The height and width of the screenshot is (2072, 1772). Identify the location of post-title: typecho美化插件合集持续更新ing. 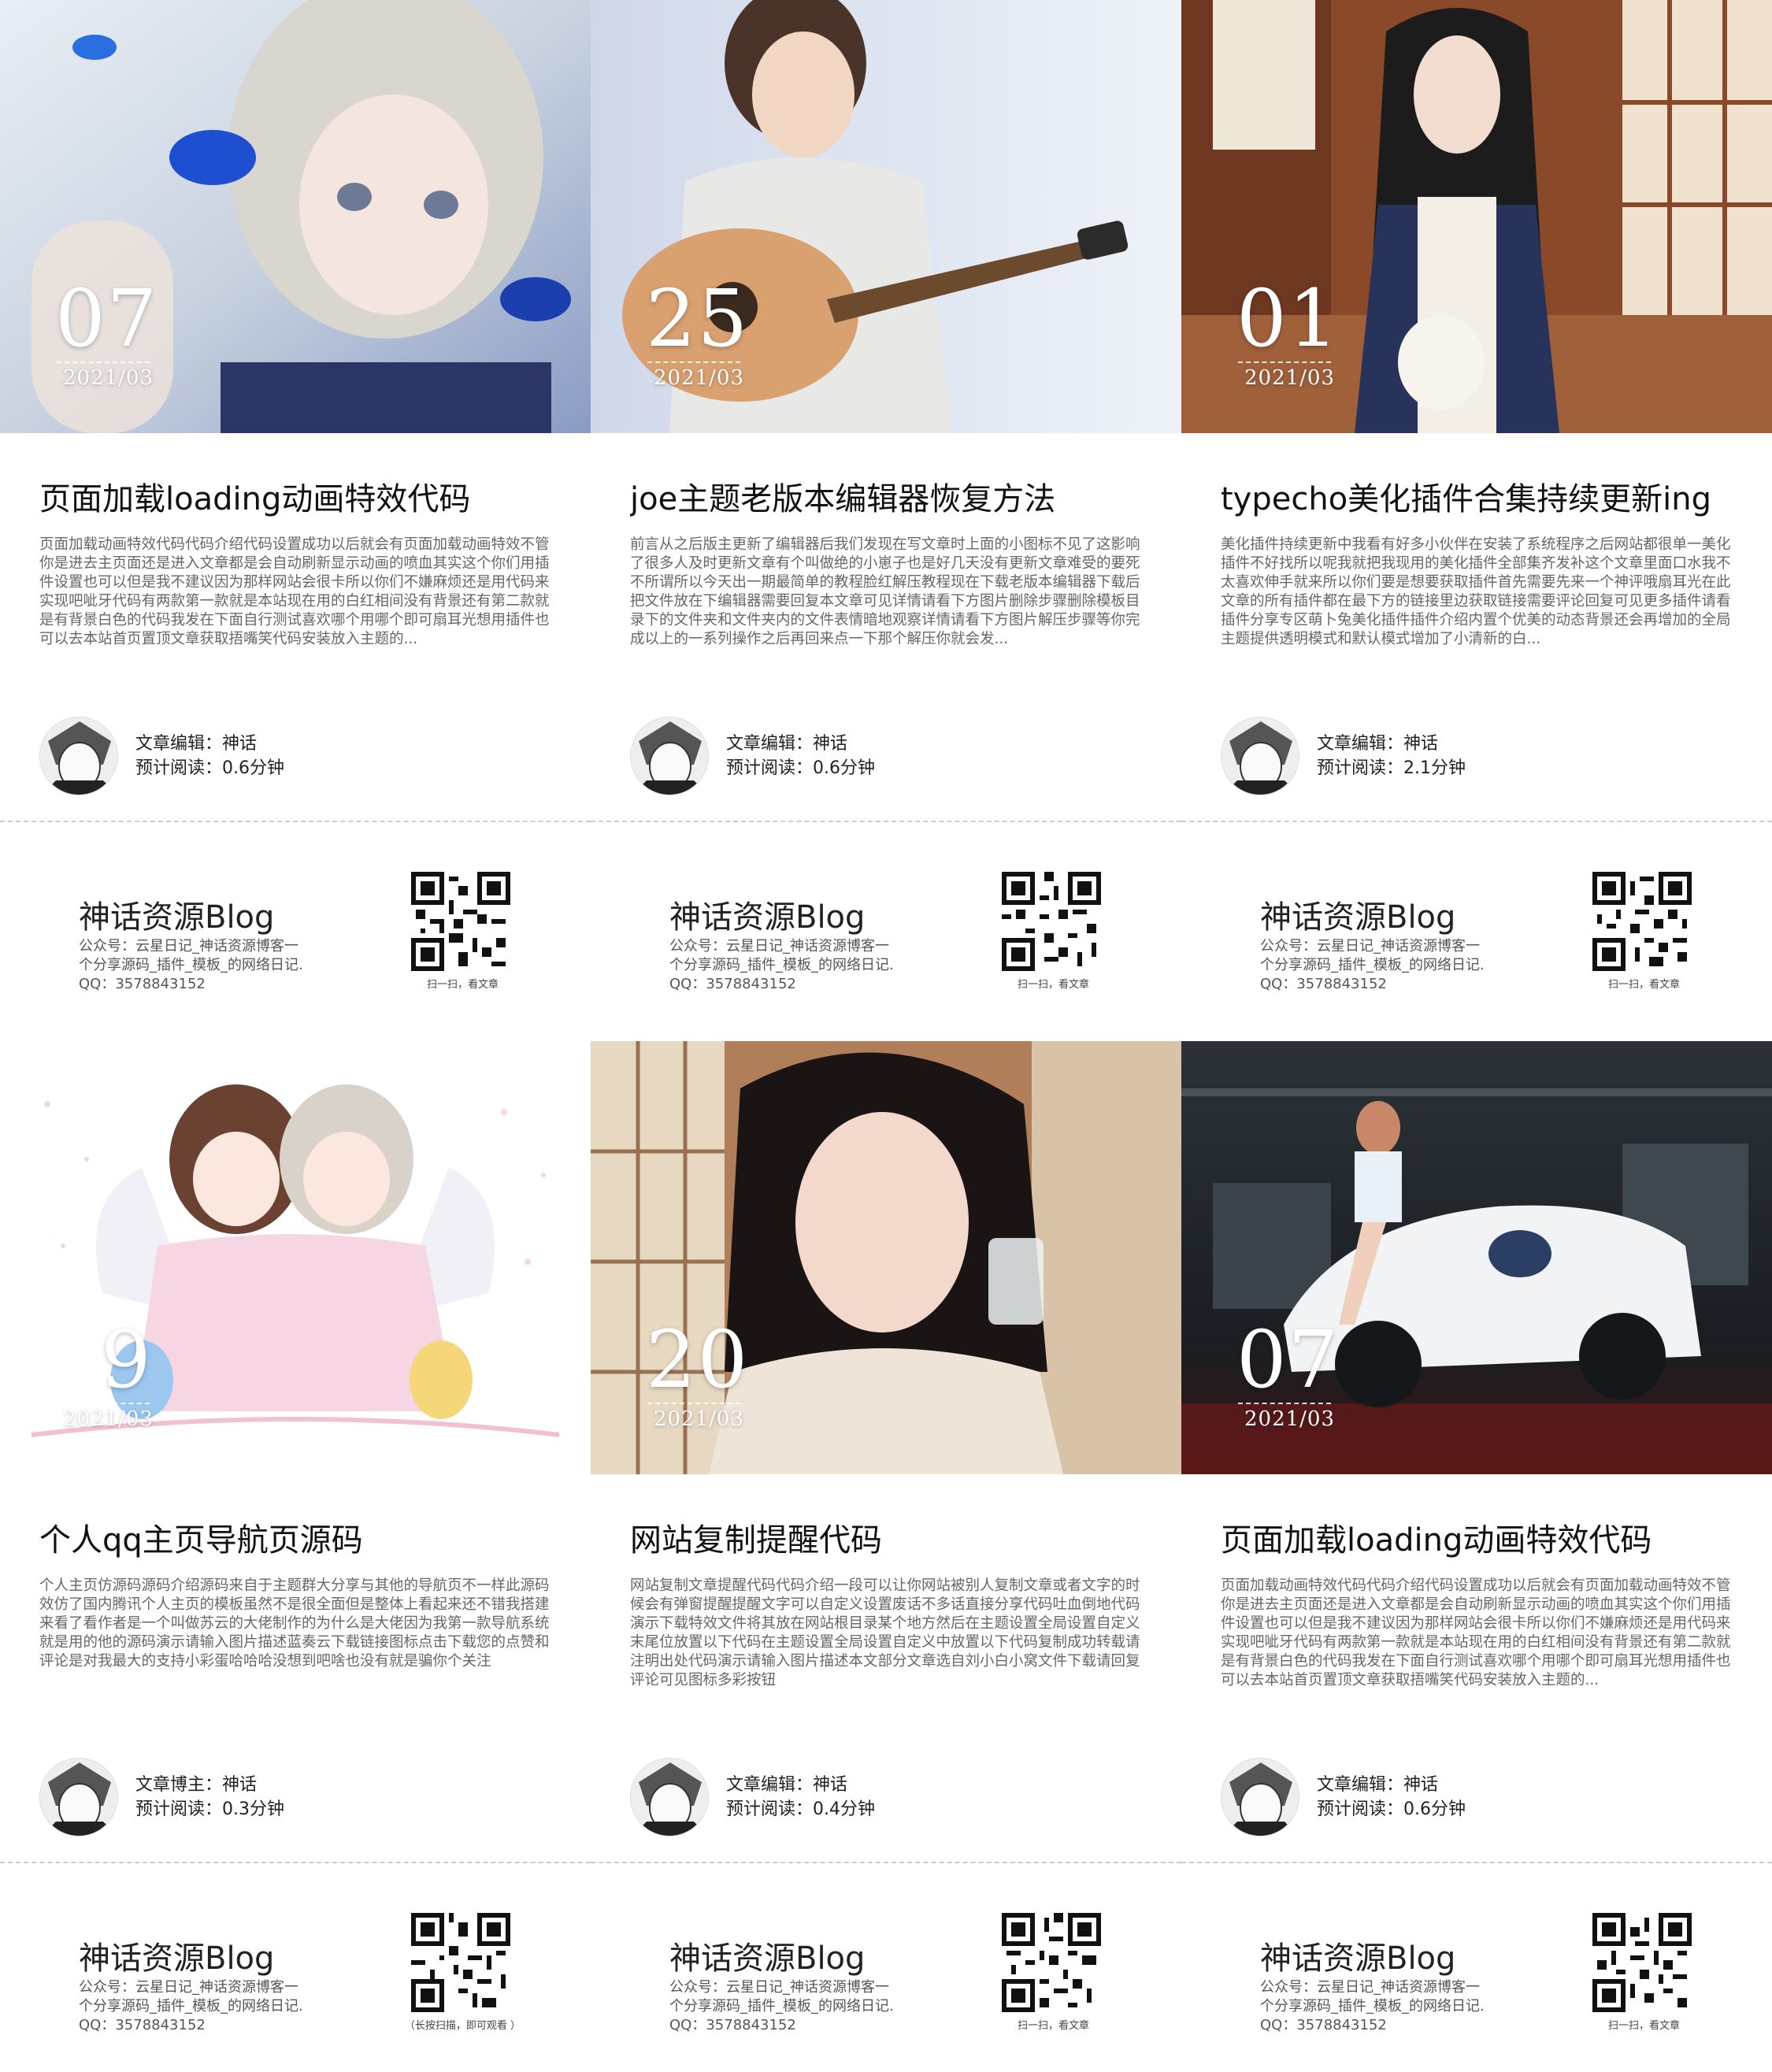
(1477, 499).